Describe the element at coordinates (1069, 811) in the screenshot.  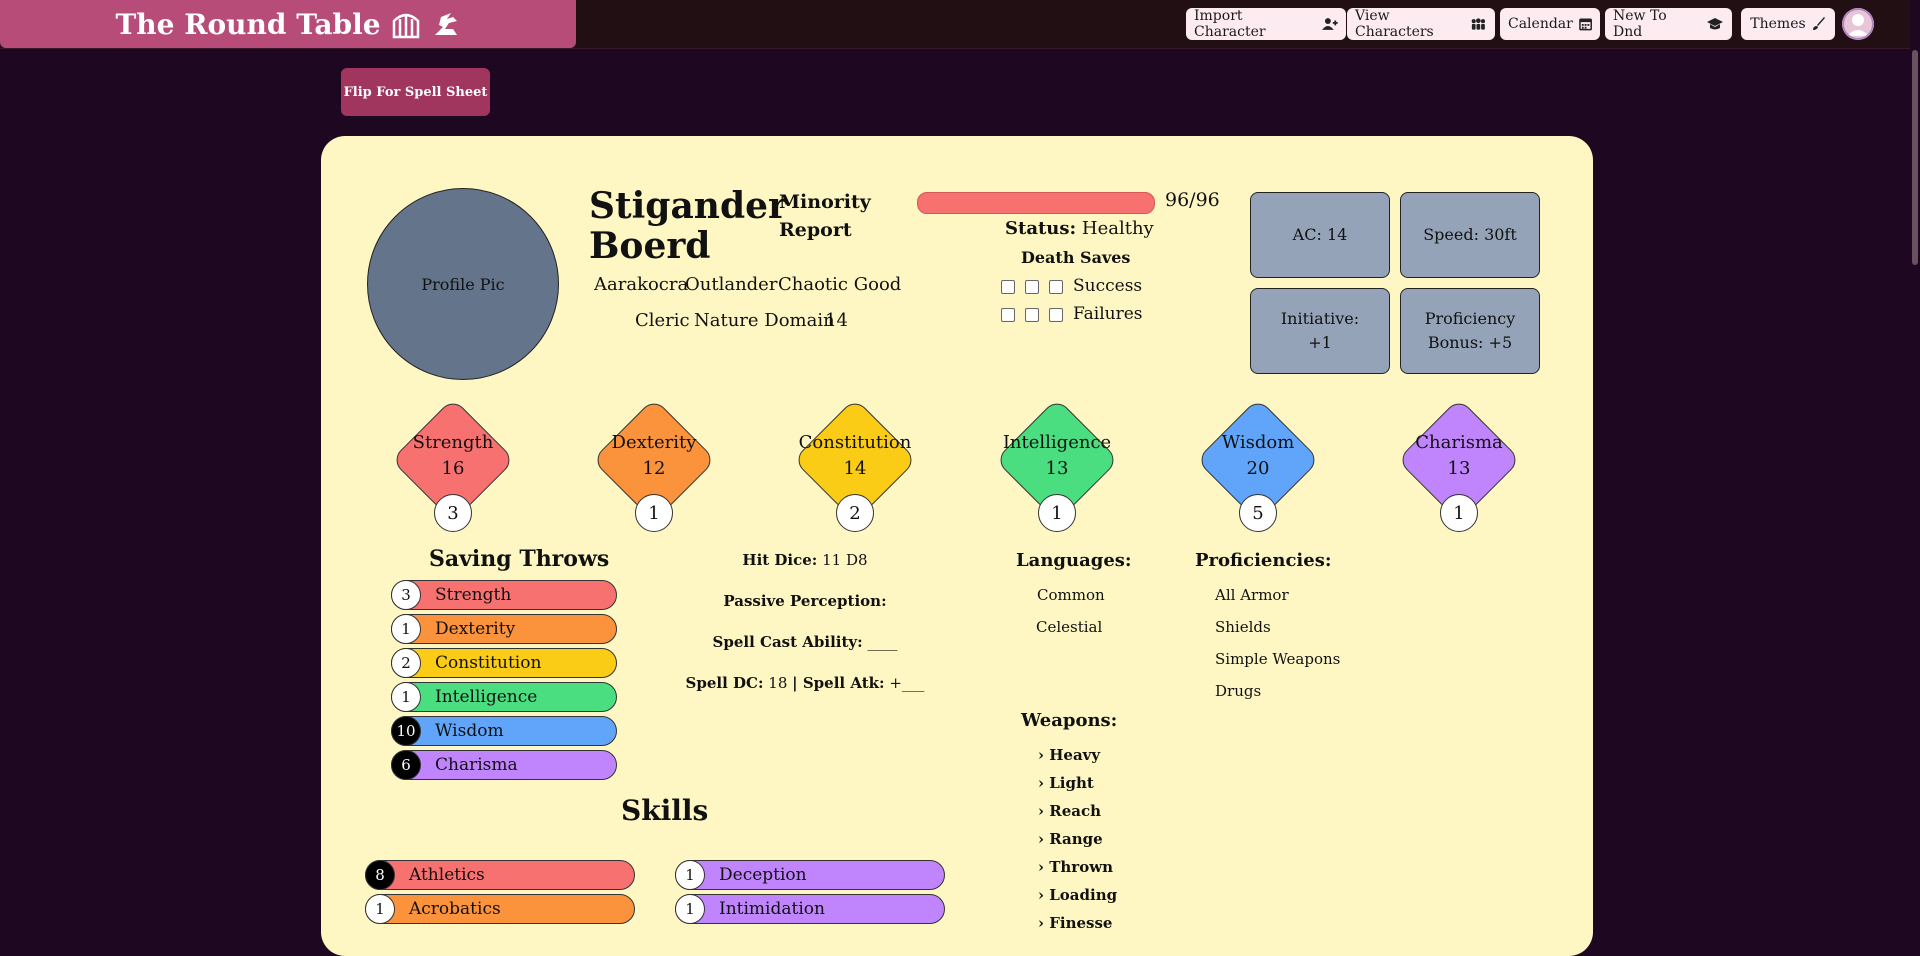
I see `weapon-group-reach: › Reach` at that location.